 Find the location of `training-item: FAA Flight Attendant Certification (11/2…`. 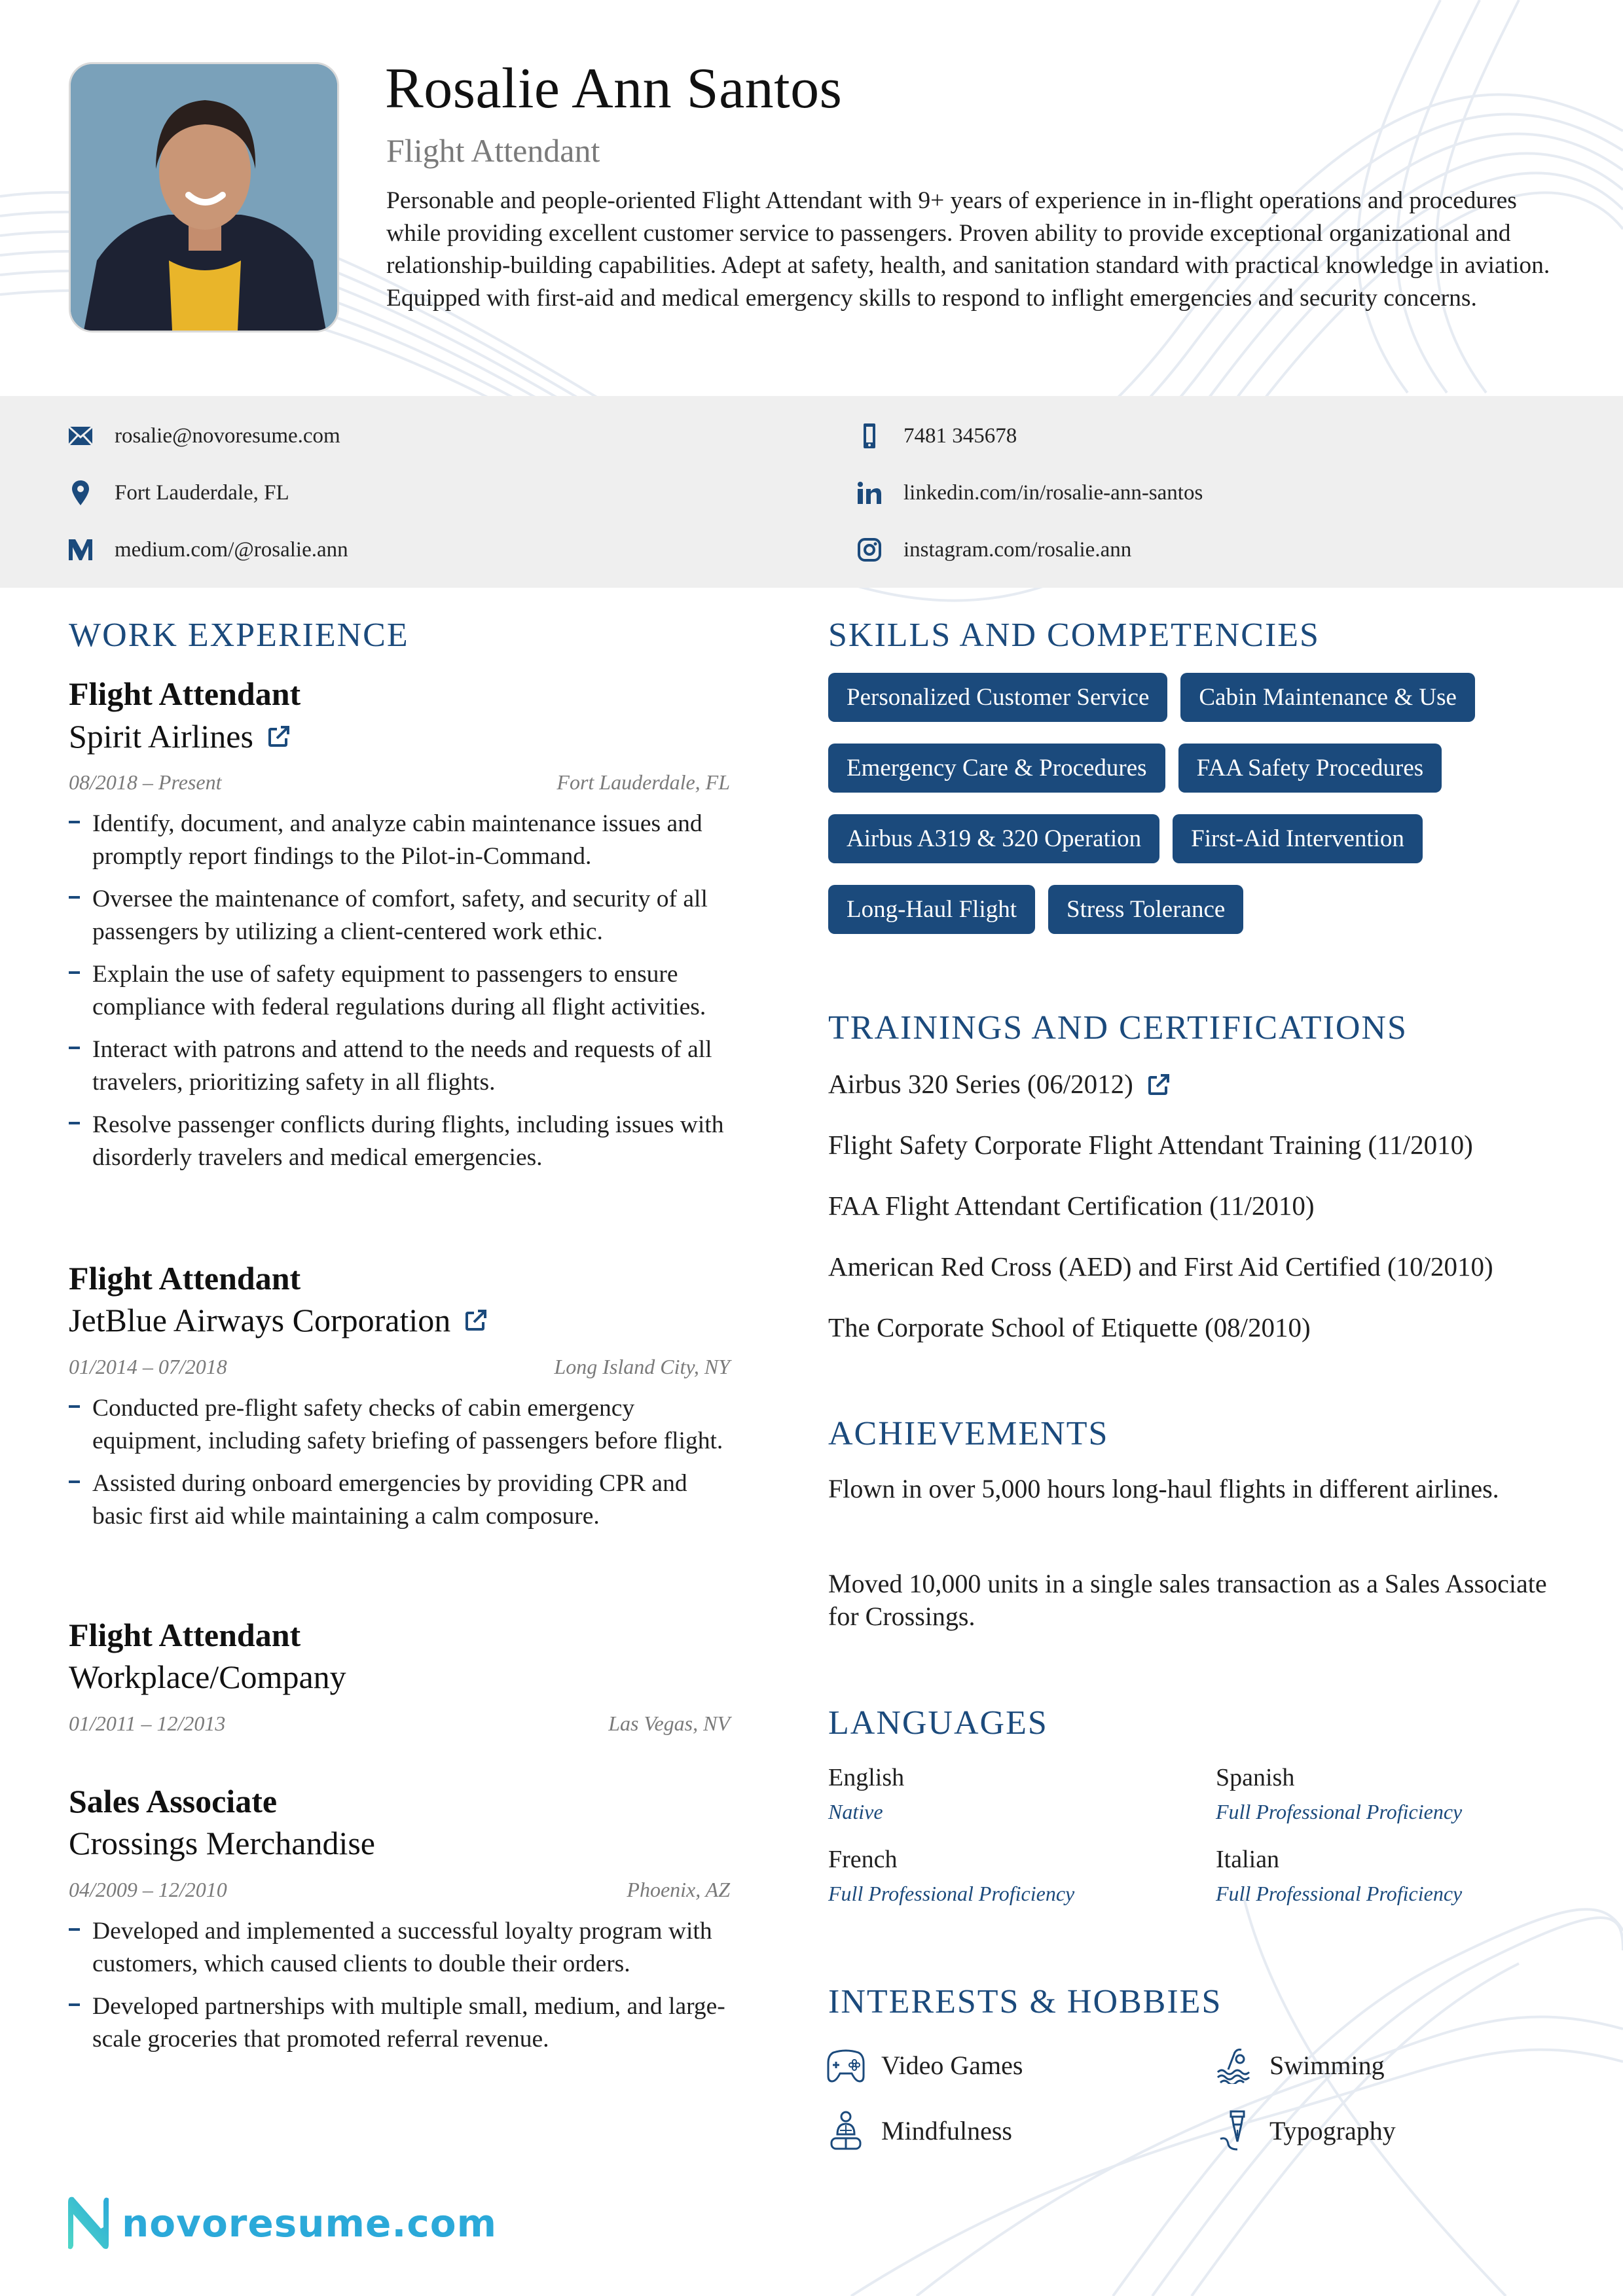

training-item: FAA Flight Attendant Certification (11/2… is located at coordinates (1071, 1206).